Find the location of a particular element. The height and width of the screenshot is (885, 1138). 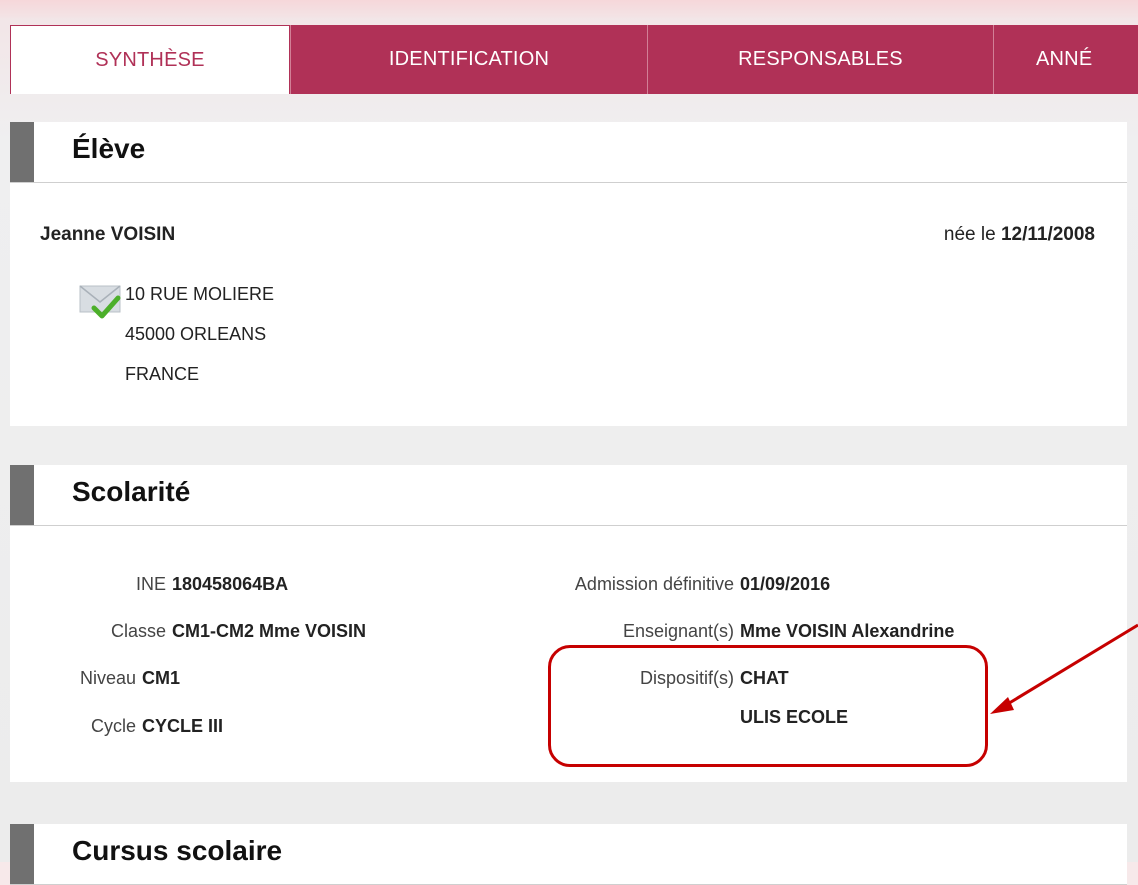

address-line-1: 10 RUE MOLIERE is located at coordinates (200, 294).